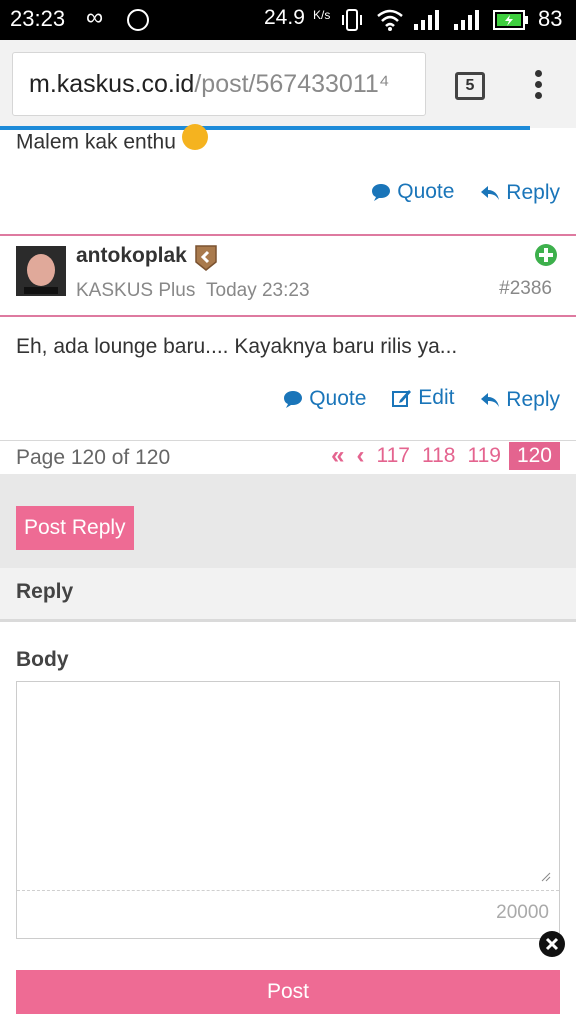  I want to click on overflow-menu-icon, so click(538, 86).